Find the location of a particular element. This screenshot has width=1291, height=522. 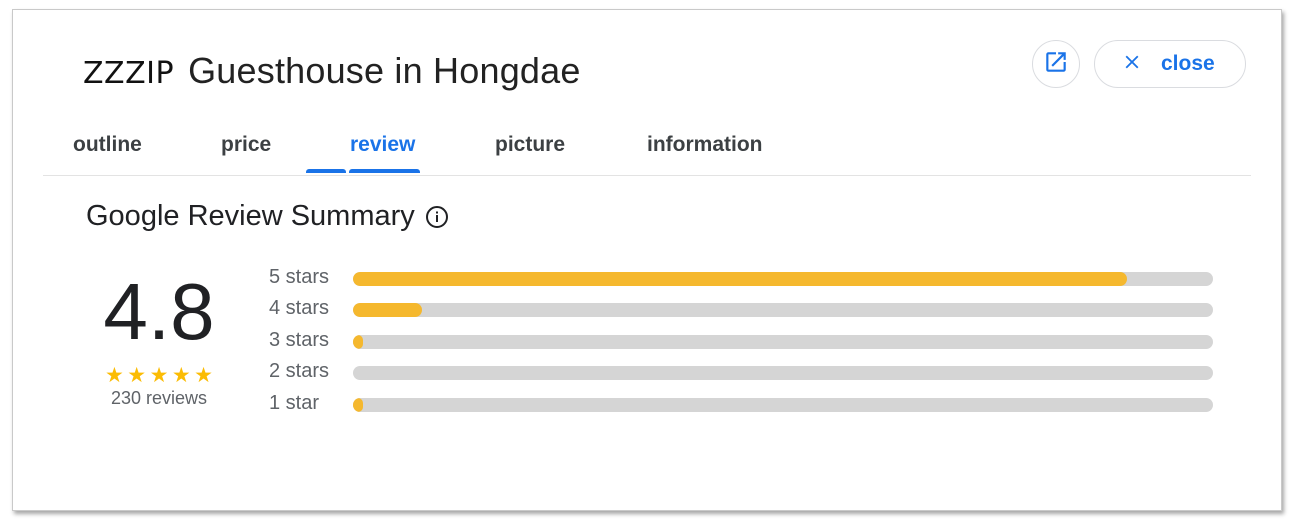

tab-underline-left is located at coordinates (326, 171).